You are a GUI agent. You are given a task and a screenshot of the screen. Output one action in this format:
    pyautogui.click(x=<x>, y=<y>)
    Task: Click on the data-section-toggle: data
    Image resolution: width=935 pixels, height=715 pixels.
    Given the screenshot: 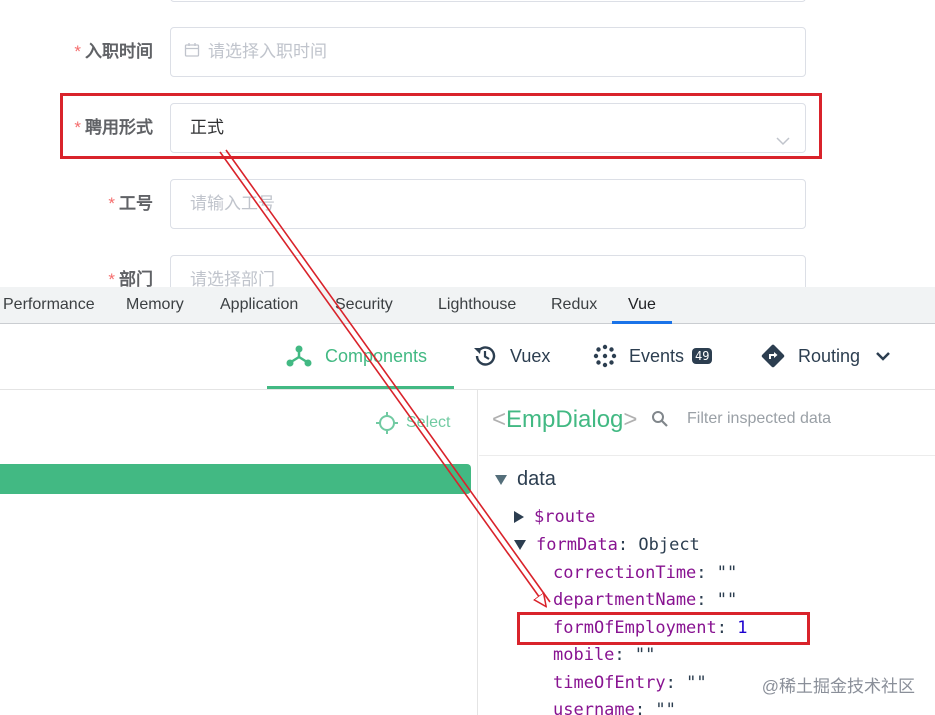 What is the action you would take?
    pyautogui.click(x=525, y=479)
    